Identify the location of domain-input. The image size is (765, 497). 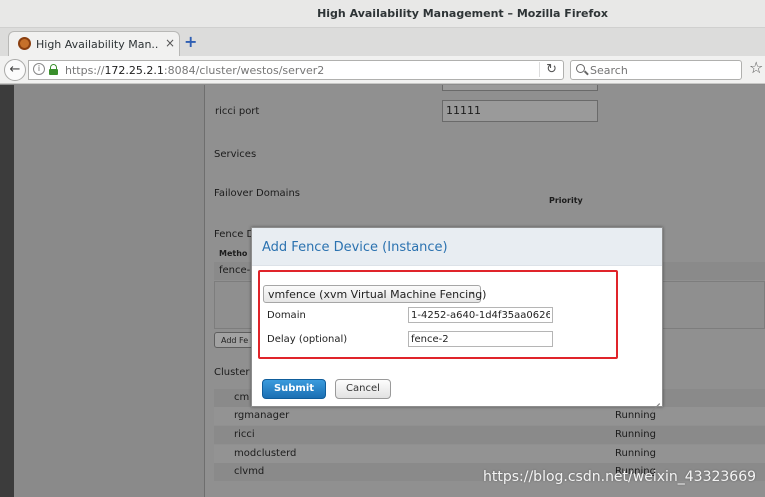
(480, 315).